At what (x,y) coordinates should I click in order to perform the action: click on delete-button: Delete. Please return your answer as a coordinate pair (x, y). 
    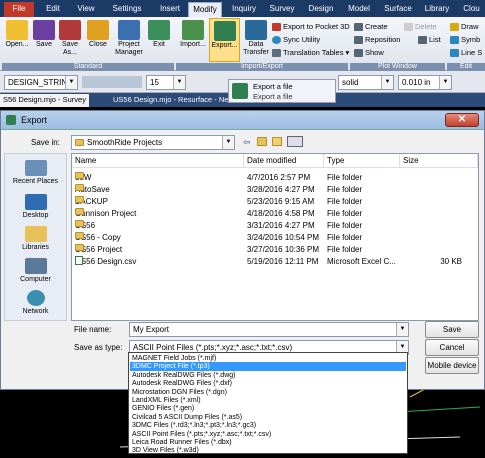
    Looking at the image, I should click on (420, 27).